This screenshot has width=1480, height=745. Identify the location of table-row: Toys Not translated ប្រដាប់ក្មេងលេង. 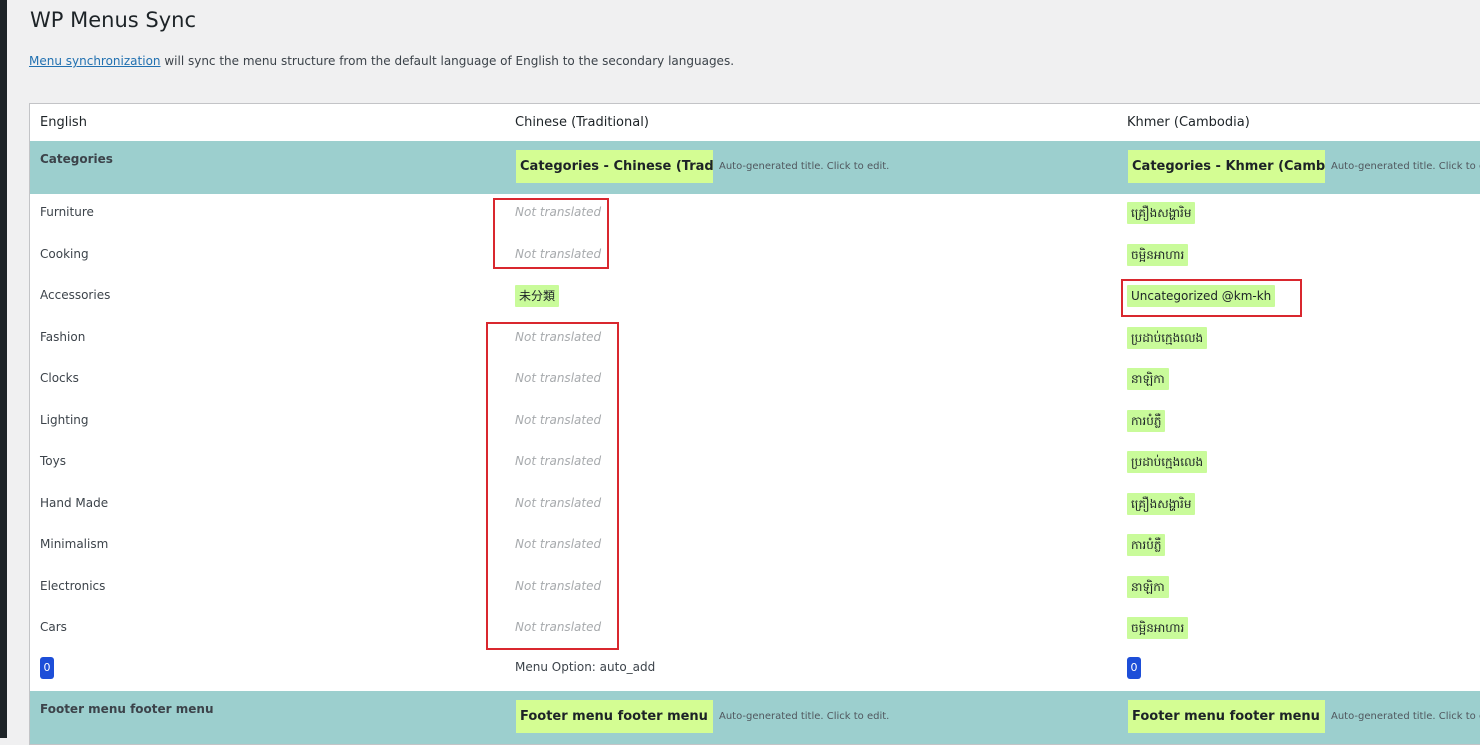
(755, 463).